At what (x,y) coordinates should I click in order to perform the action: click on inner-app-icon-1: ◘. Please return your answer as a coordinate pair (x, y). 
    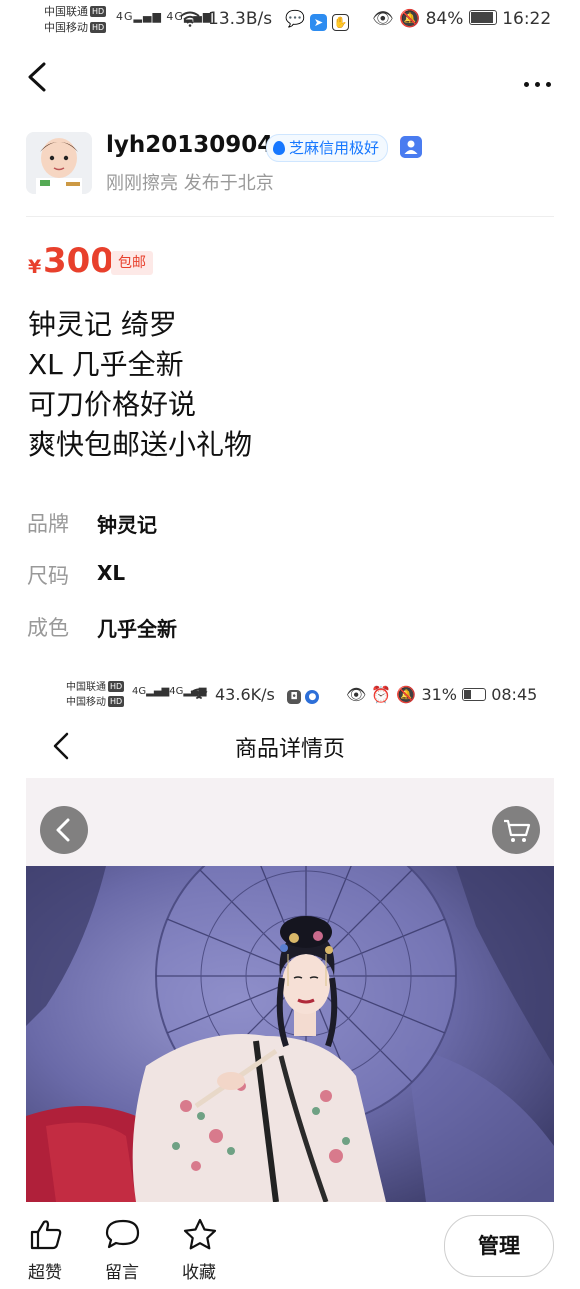
    Looking at the image, I should click on (294, 697).